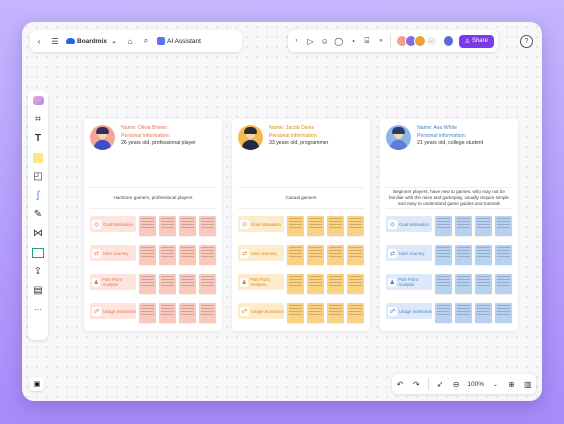 This screenshot has width=564, height=424. Describe the element at coordinates (476, 41) in the screenshot. I see `share-button: ♙ Share` at that location.